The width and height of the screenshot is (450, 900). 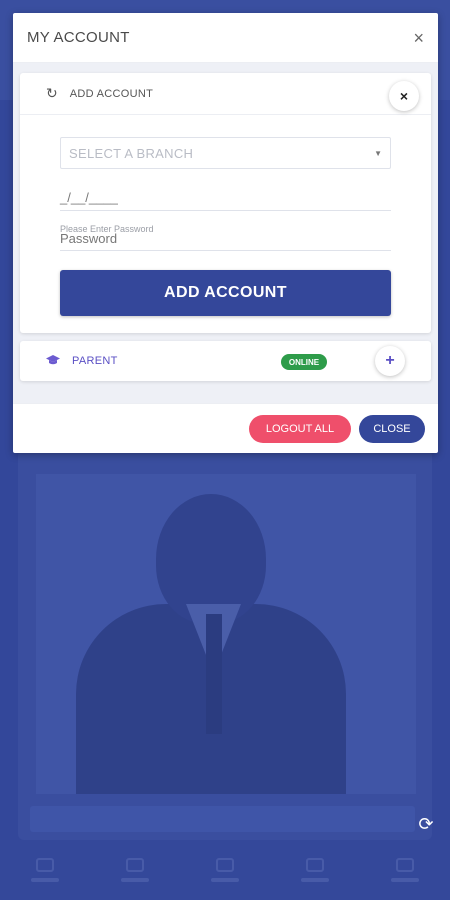 What do you see at coordinates (111, 93) in the screenshot?
I see `add-account-heading: ADD ACCOUNT` at bounding box center [111, 93].